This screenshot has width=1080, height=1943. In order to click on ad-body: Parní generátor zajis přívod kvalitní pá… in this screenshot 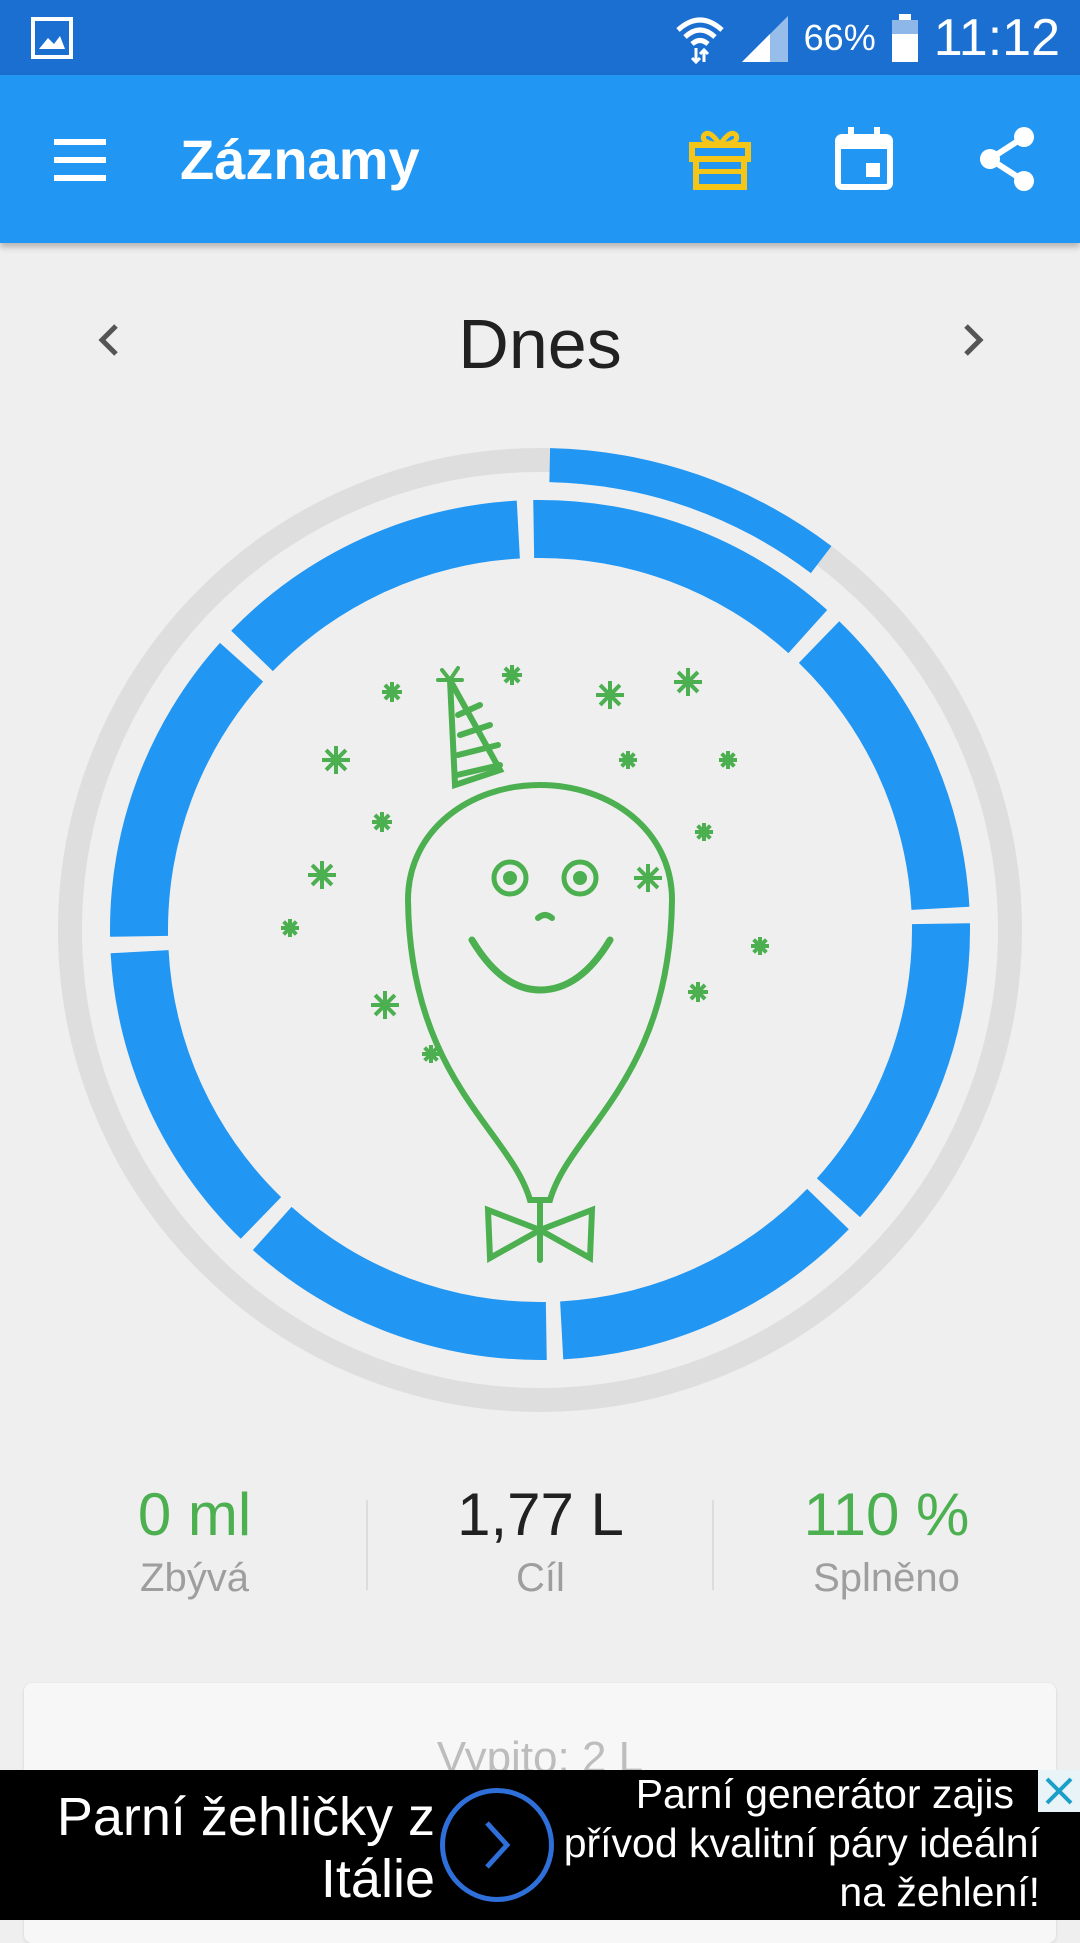, I will do `click(810, 1843)`.